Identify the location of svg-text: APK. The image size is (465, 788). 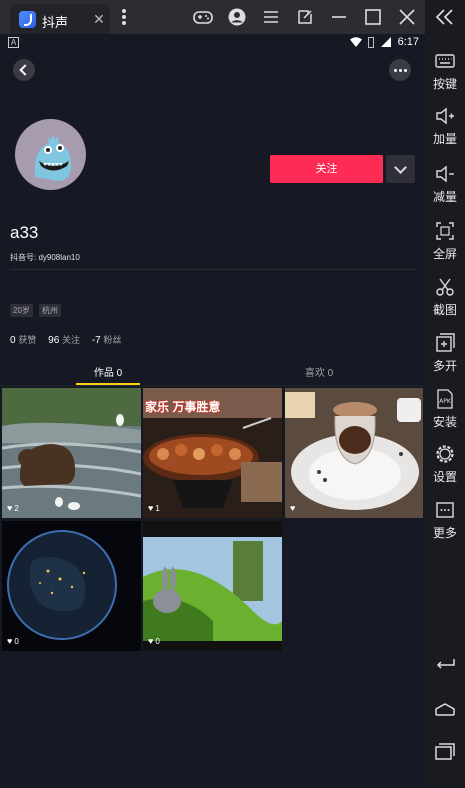
(445, 401).